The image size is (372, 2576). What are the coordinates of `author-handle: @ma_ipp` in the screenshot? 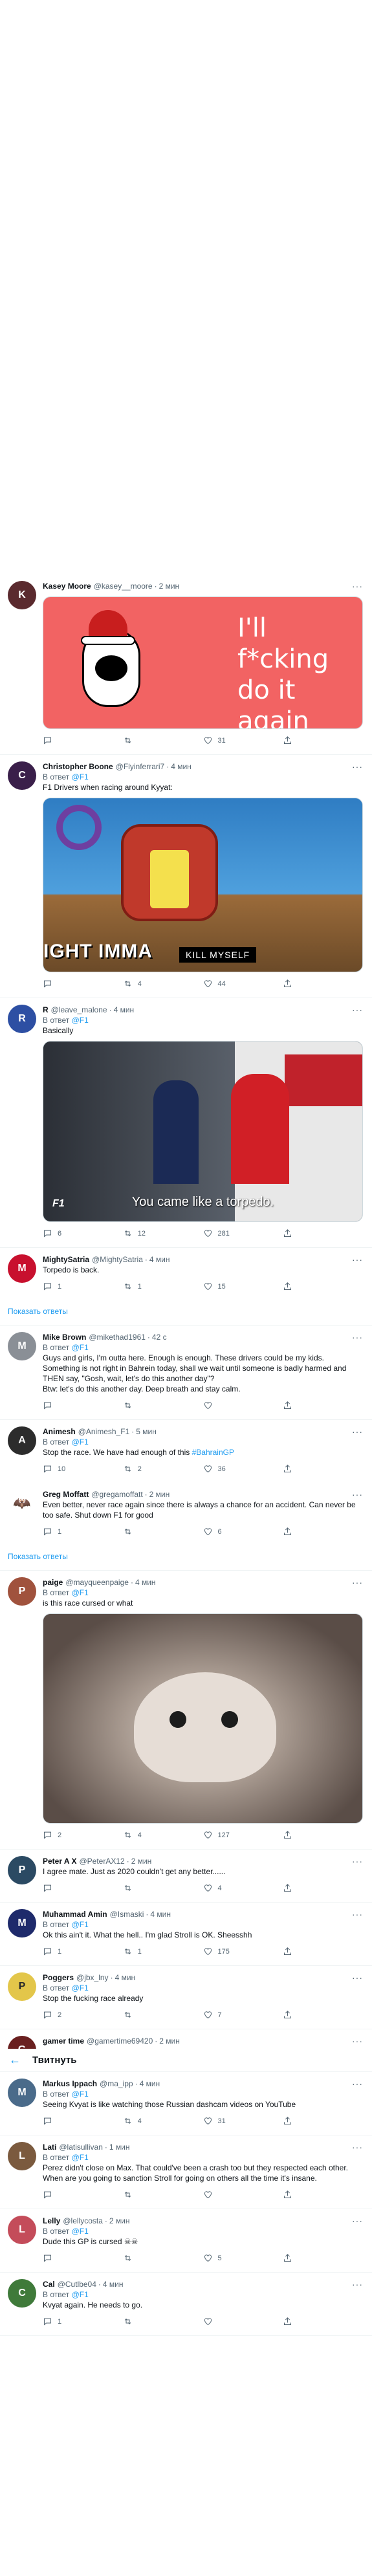 It's located at (116, 2084).